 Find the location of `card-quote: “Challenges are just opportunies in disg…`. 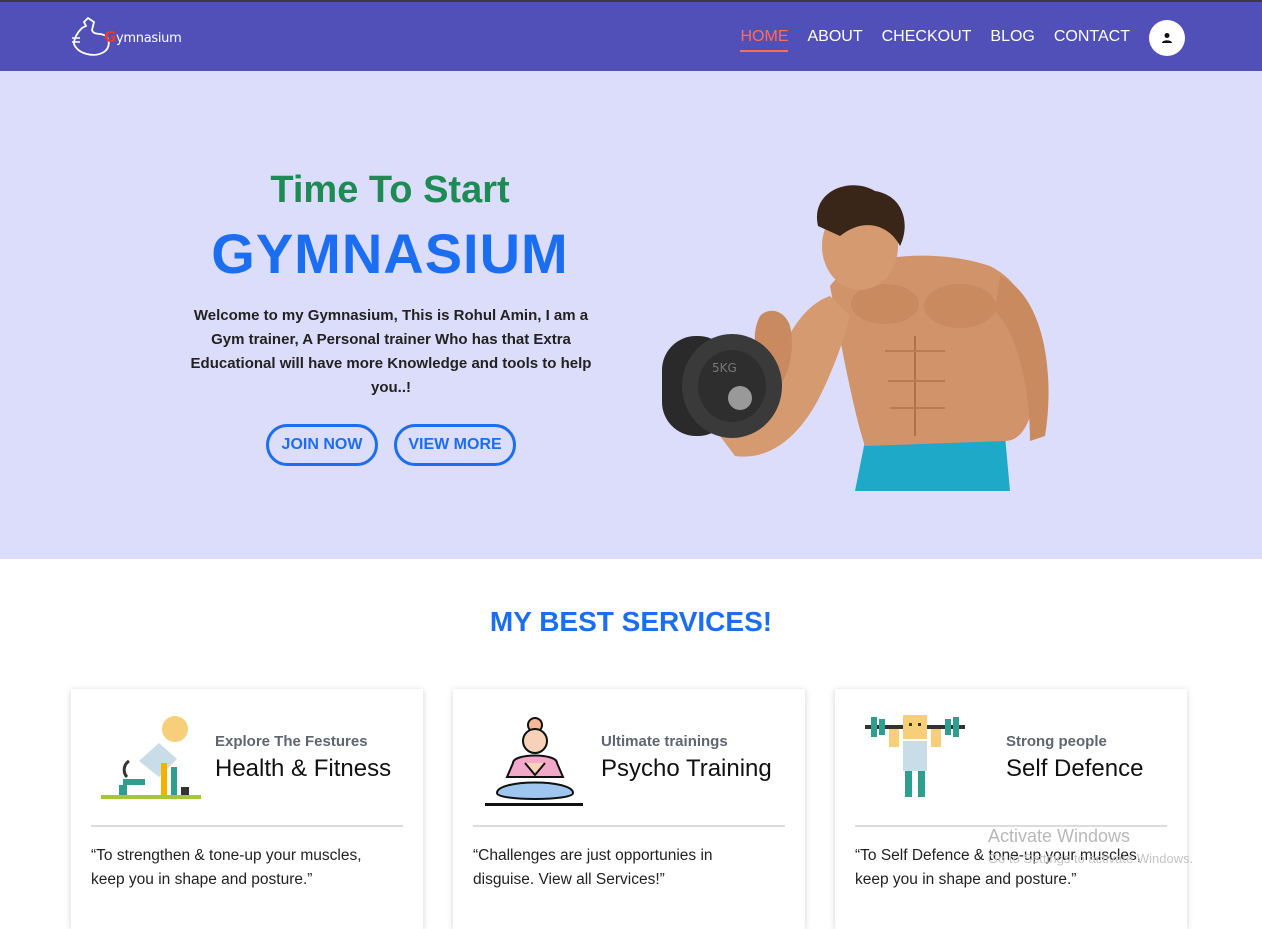

card-quote: “Challenges are just opportunies in disg… is located at coordinates (593, 867).